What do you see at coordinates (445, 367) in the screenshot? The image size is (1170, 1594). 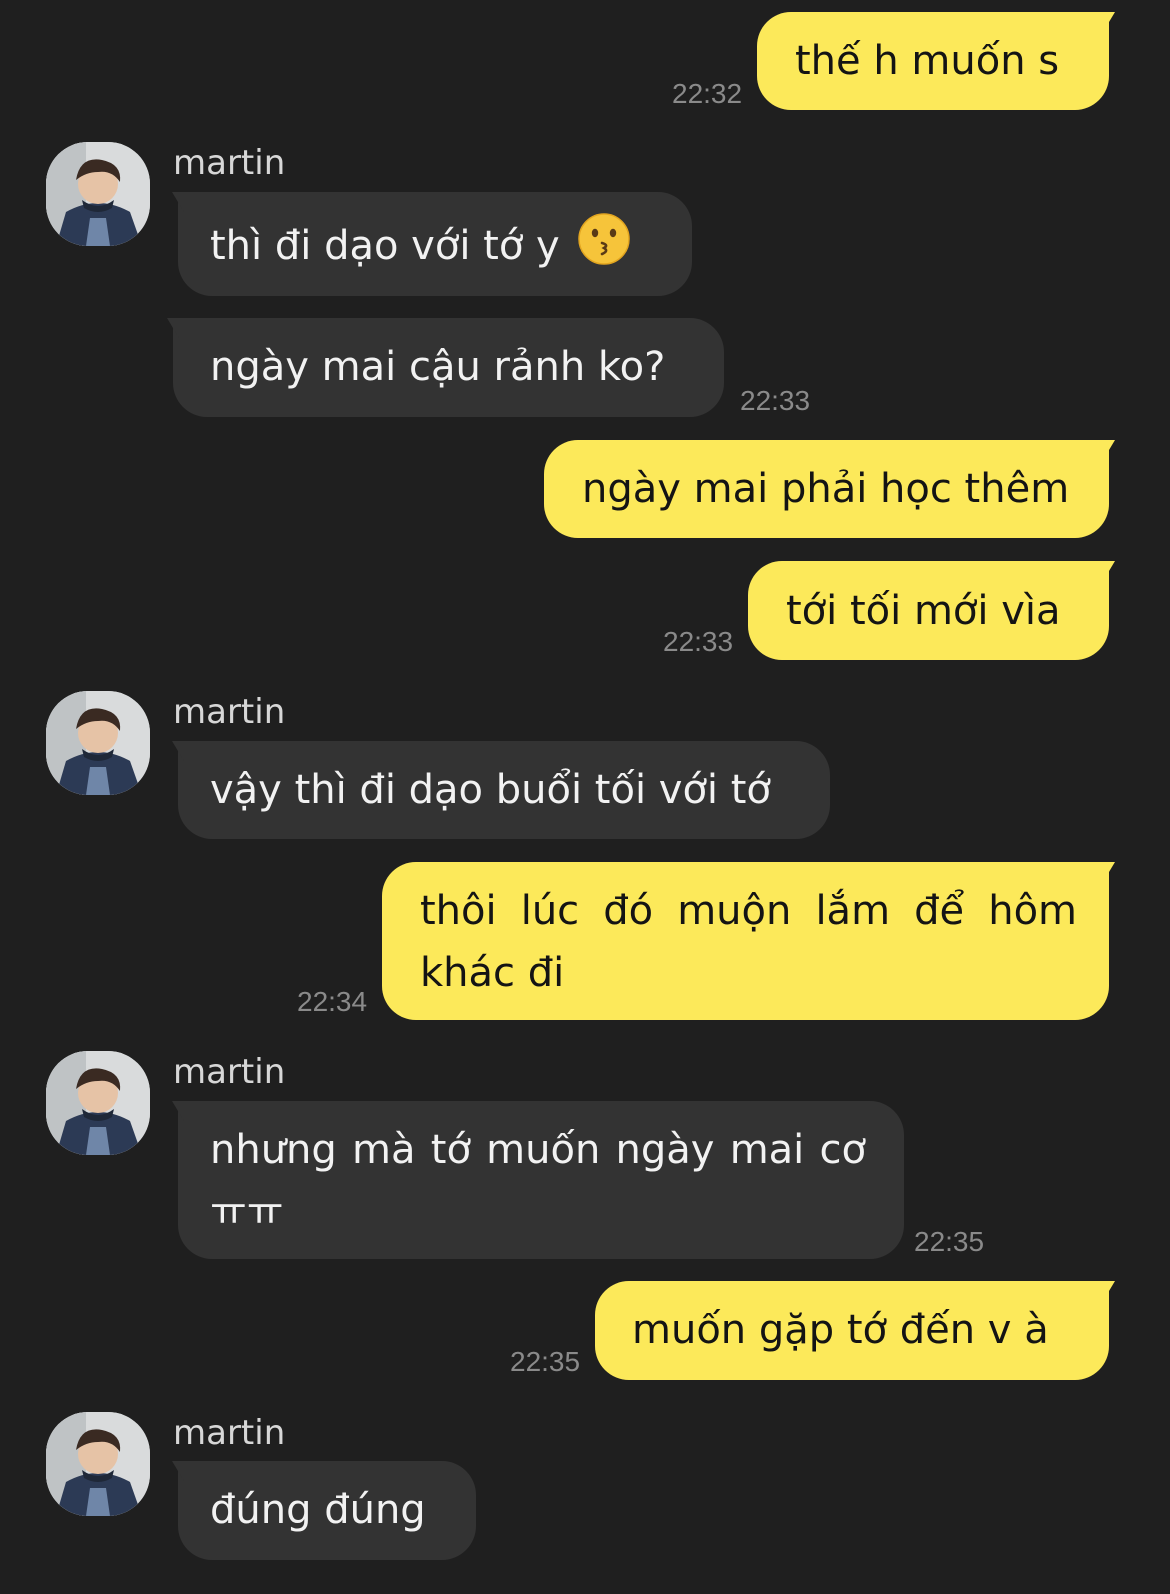 I see `incoming-message: ngày mai cậu rảnh ko?` at bounding box center [445, 367].